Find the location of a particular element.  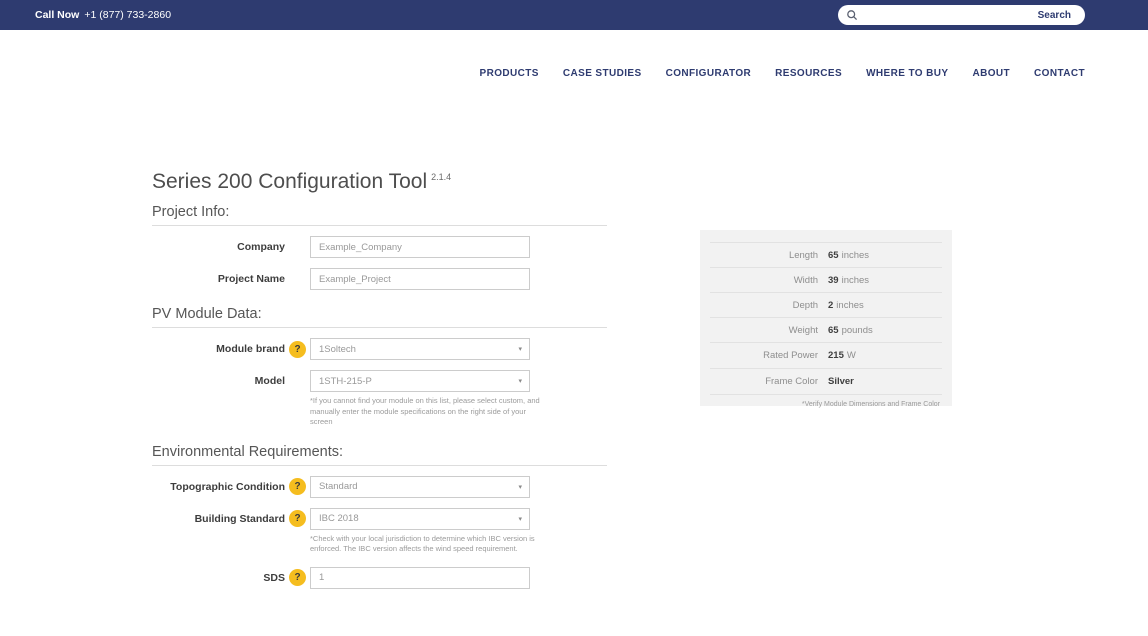

company-row: Company is located at coordinates (379, 247).